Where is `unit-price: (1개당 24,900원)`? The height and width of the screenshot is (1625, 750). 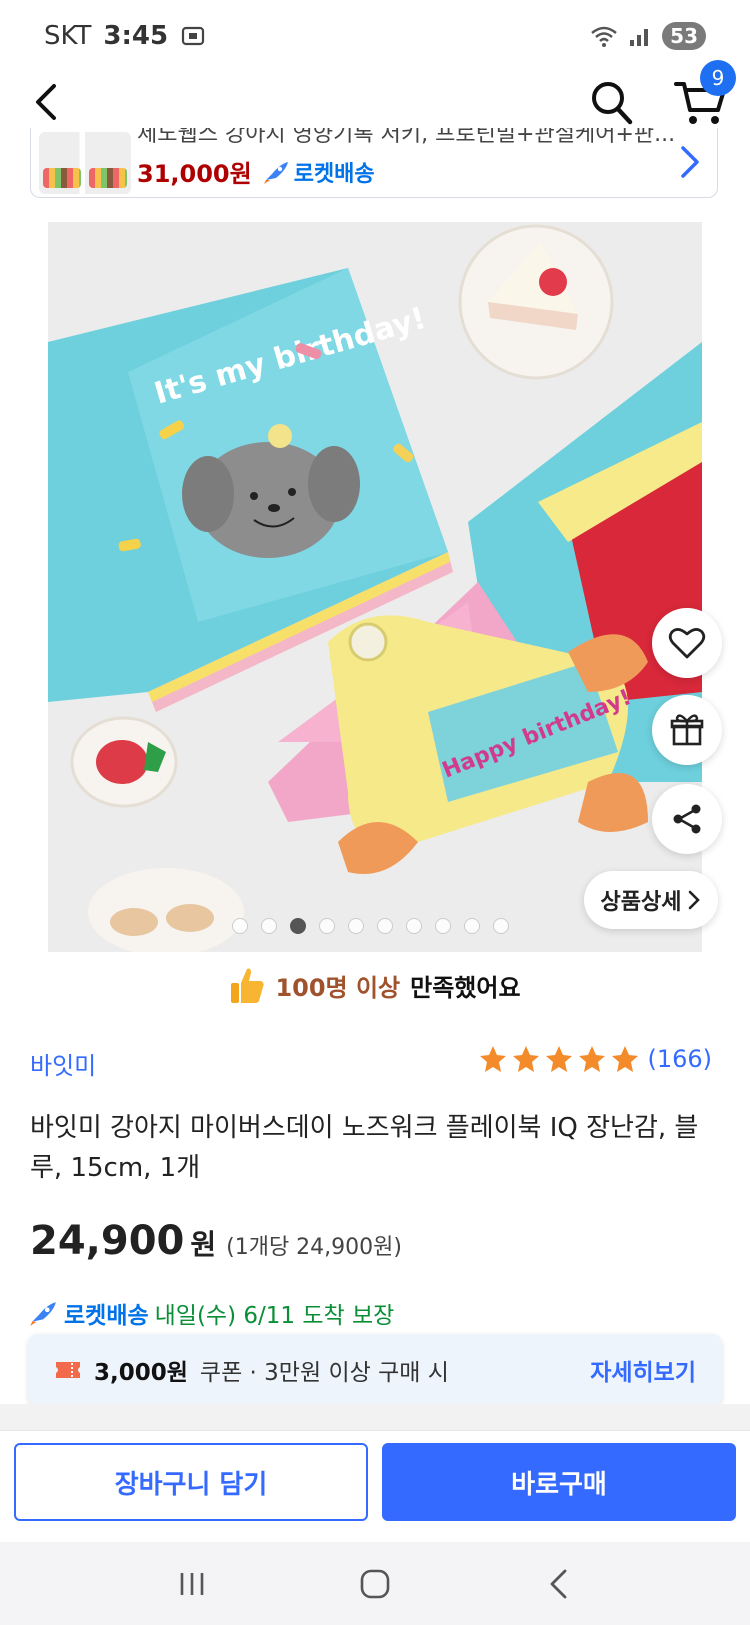 unit-price: (1개당 24,900원) is located at coordinates (314, 1247).